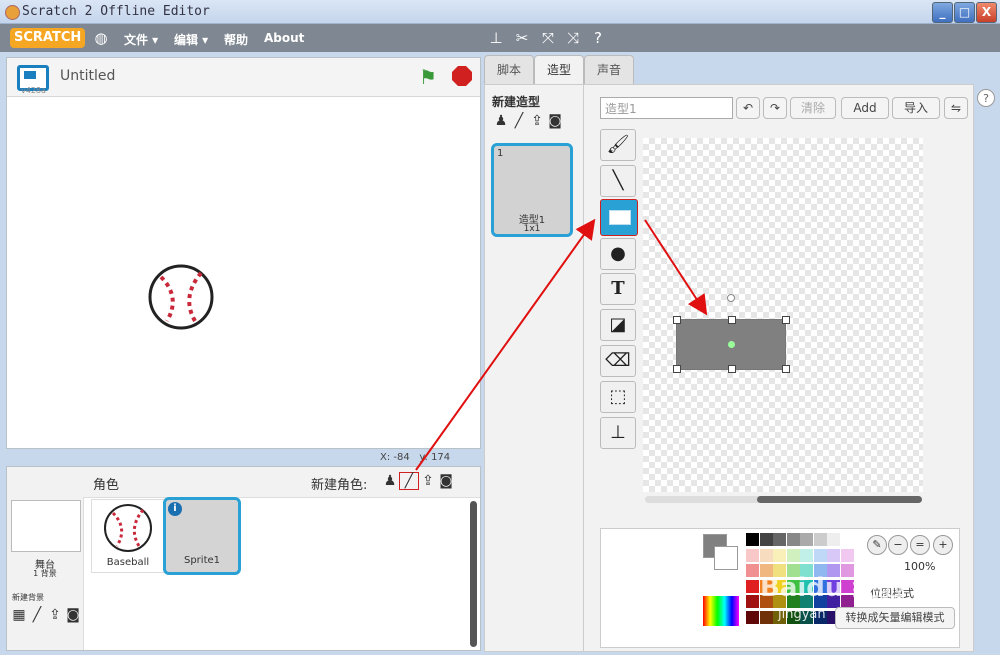 The height and width of the screenshot is (655, 1000). What do you see at coordinates (877, 545) in the screenshot?
I see `eyedropper-icon: ✎` at bounding box center [877, 545].